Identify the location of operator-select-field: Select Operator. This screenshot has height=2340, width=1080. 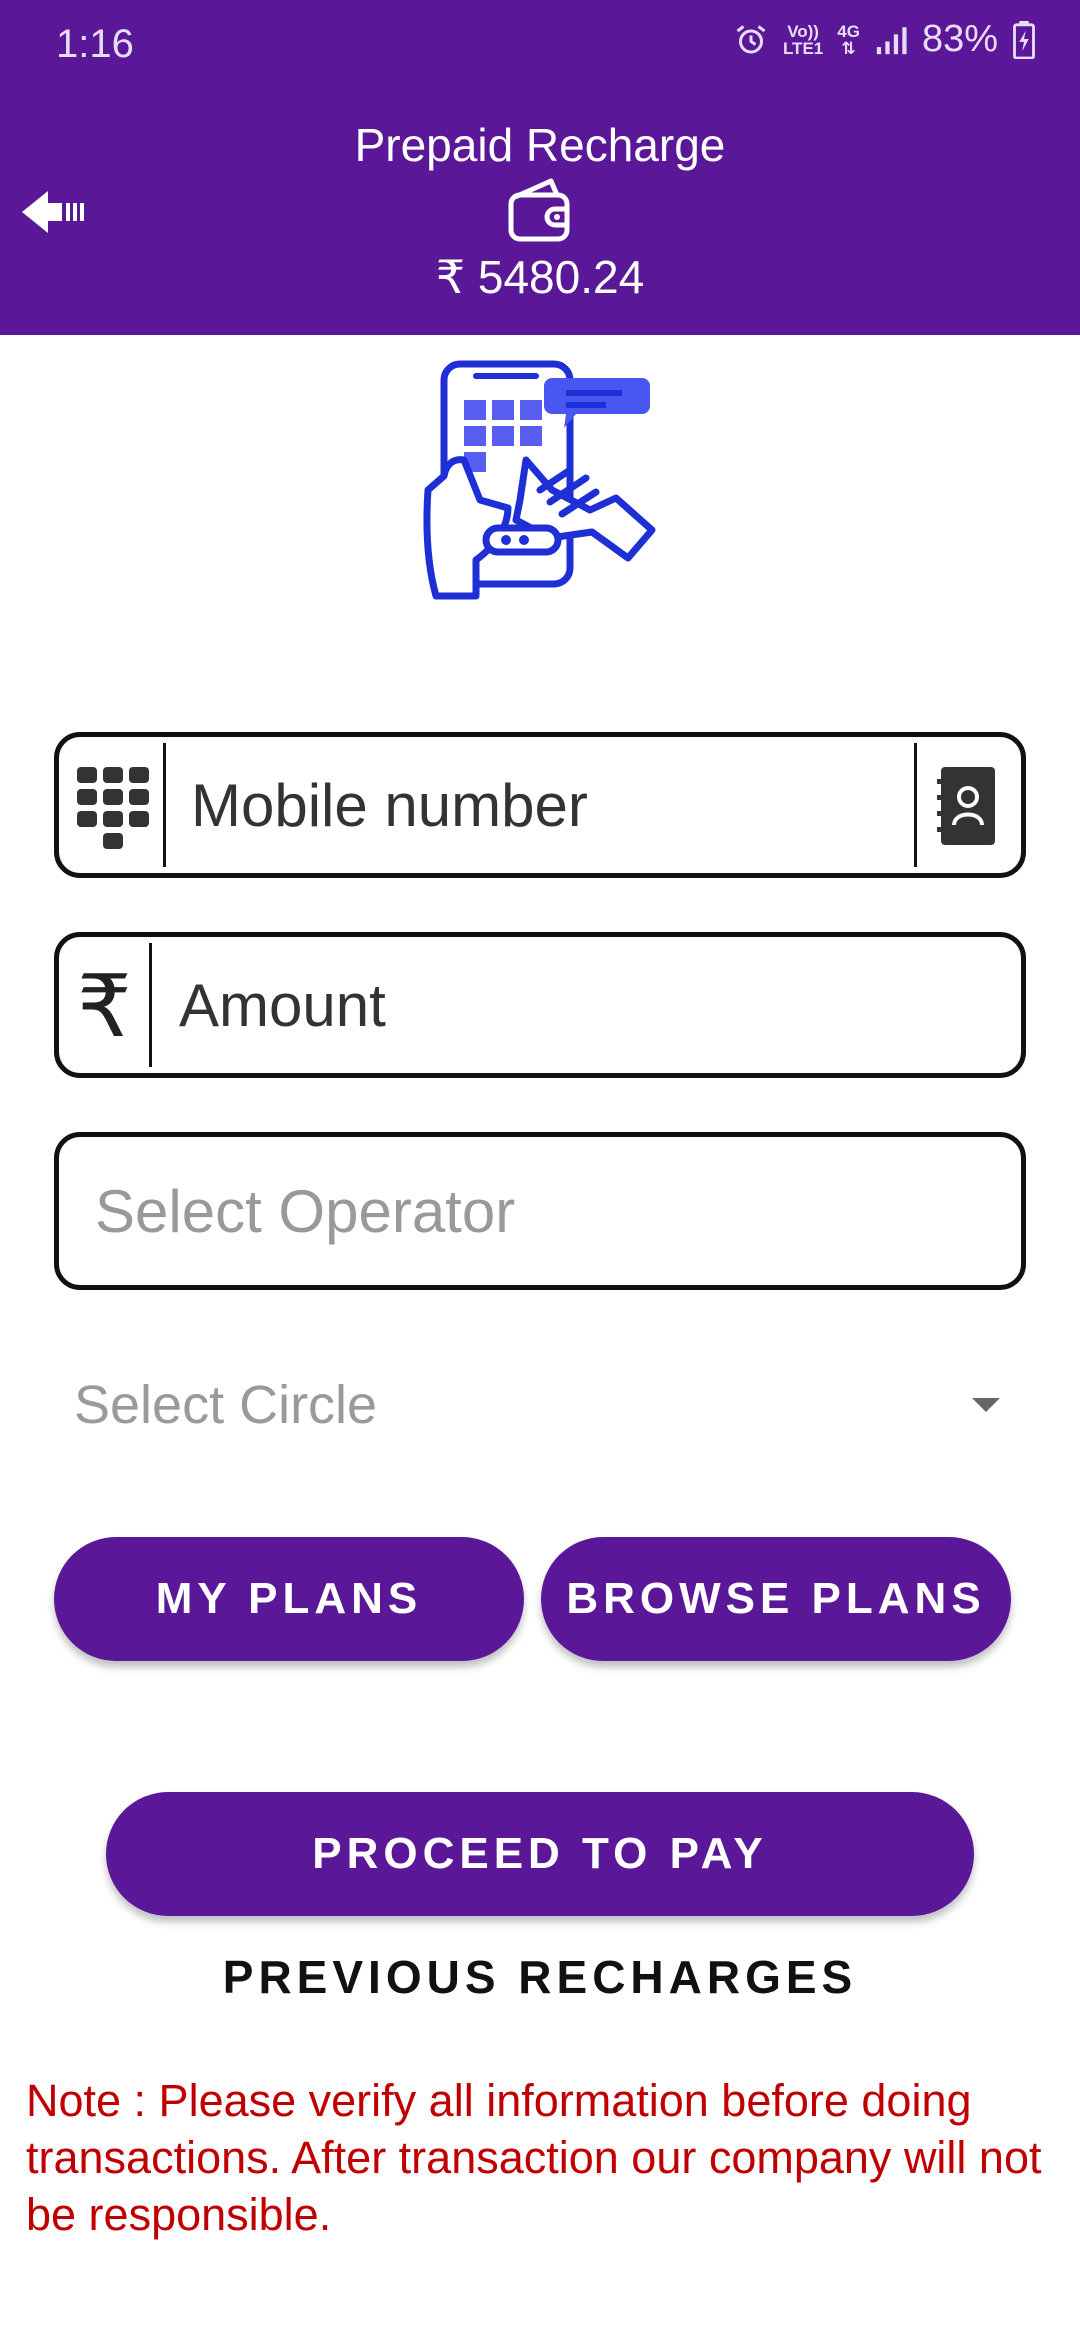
(540, 1211).